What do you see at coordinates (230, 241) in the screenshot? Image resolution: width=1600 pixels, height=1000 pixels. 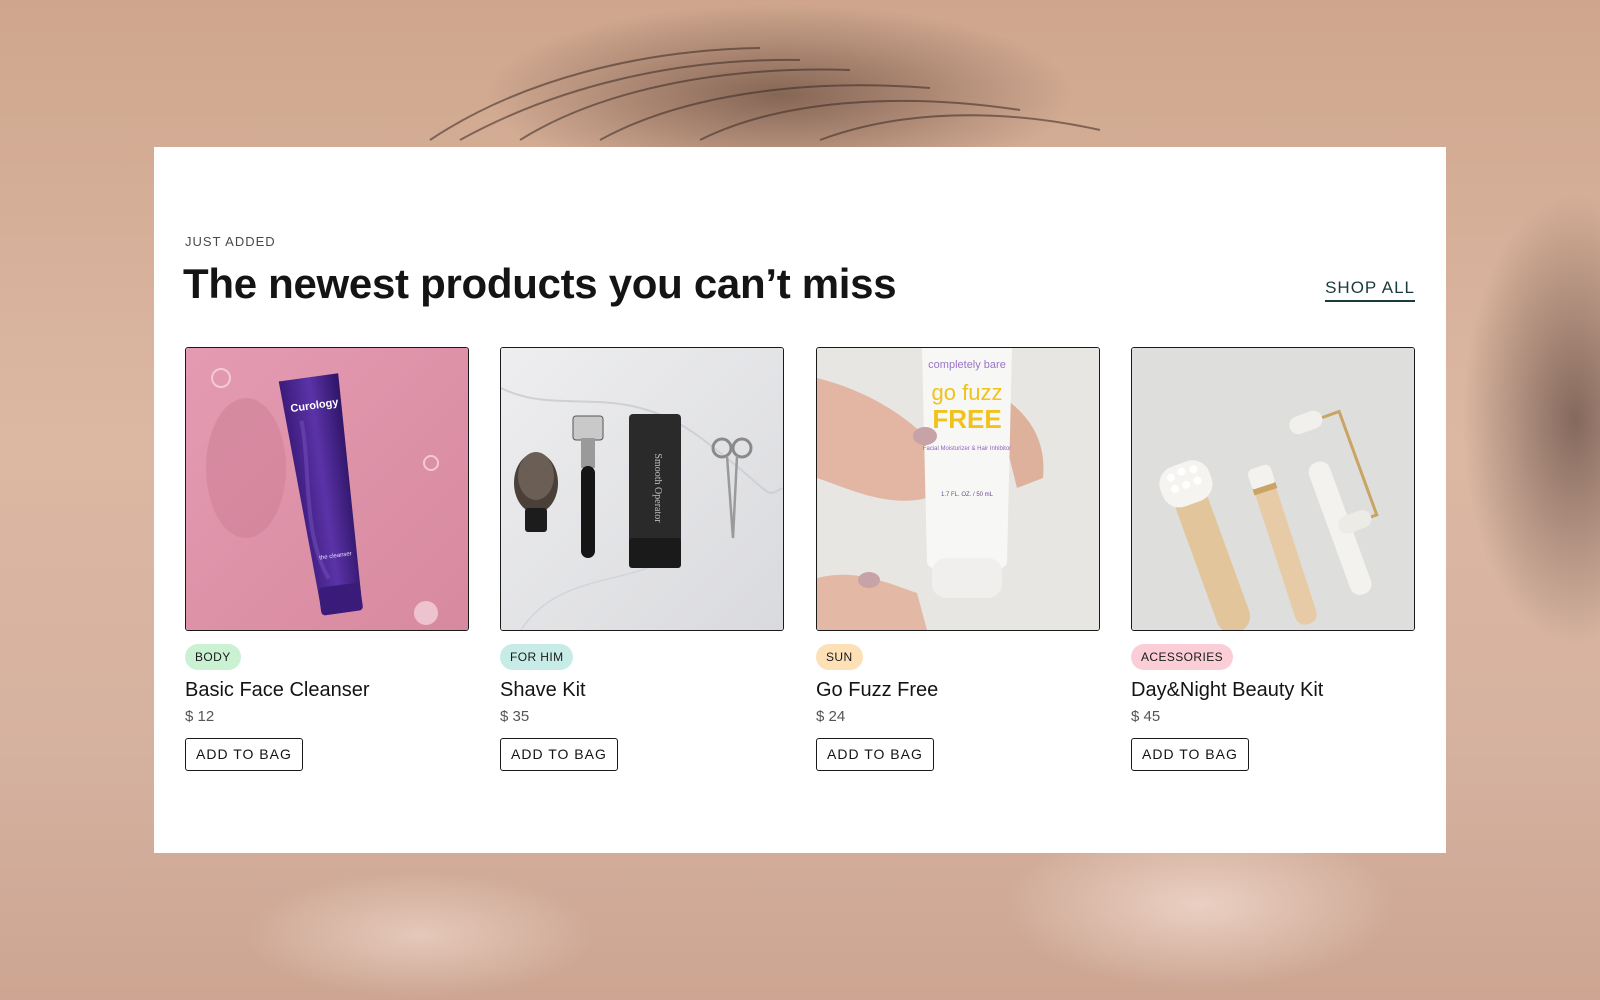 I see `section-eyebrow: JUST ADDED` at bounding box center [230, 241].